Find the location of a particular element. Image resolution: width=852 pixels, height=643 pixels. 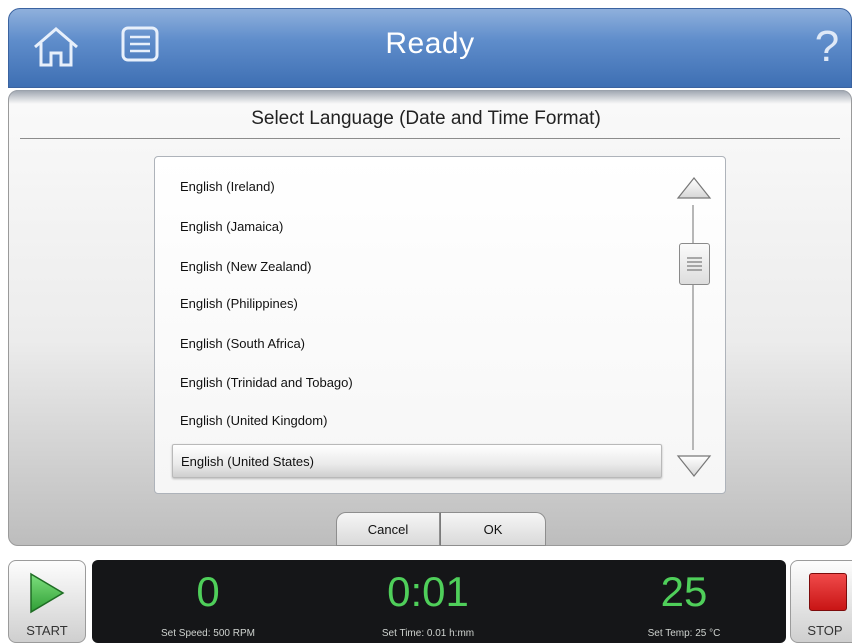

grip-lines-icon is located at coordinates (694, 264).